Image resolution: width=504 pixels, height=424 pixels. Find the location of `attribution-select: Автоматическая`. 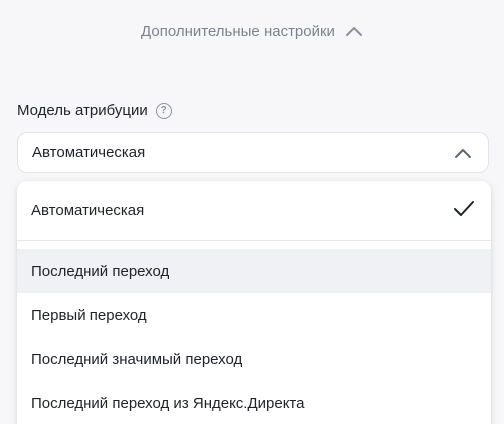

attribution-select: Автоматическая is located at coordinates (253, 152).